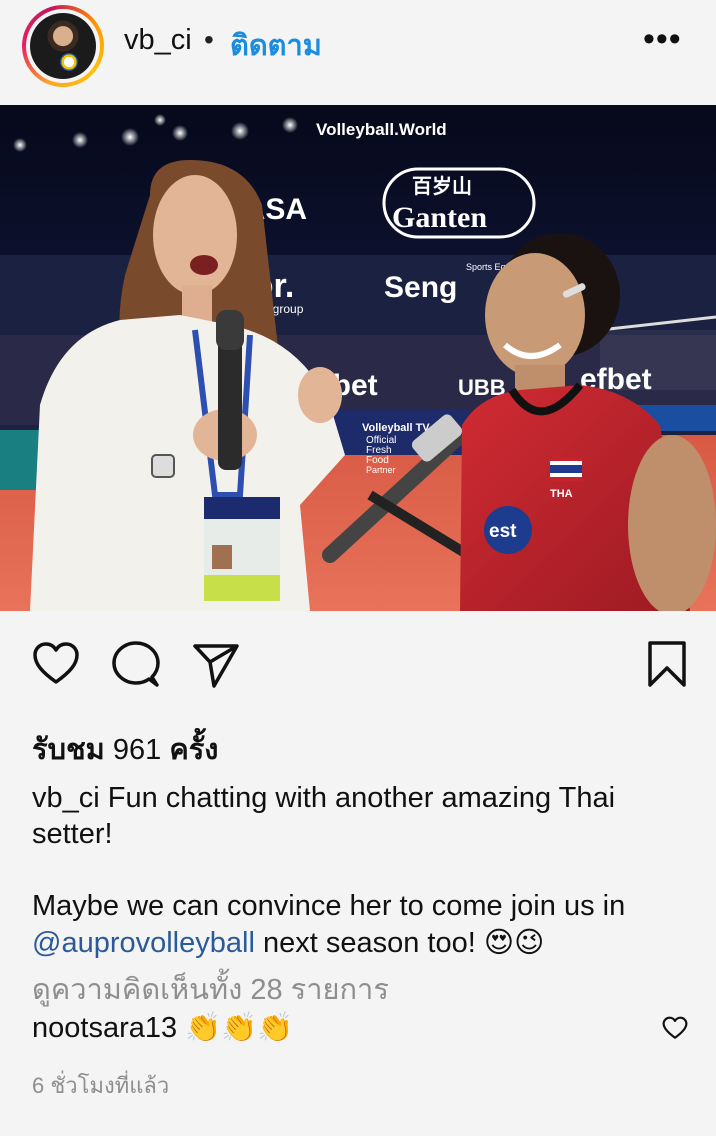 This screenshot has width=716, height=1136. What do you see at coordinates (136, 664) in the screenshot?
I see `comment-icon` at bounding box center [136, 664].